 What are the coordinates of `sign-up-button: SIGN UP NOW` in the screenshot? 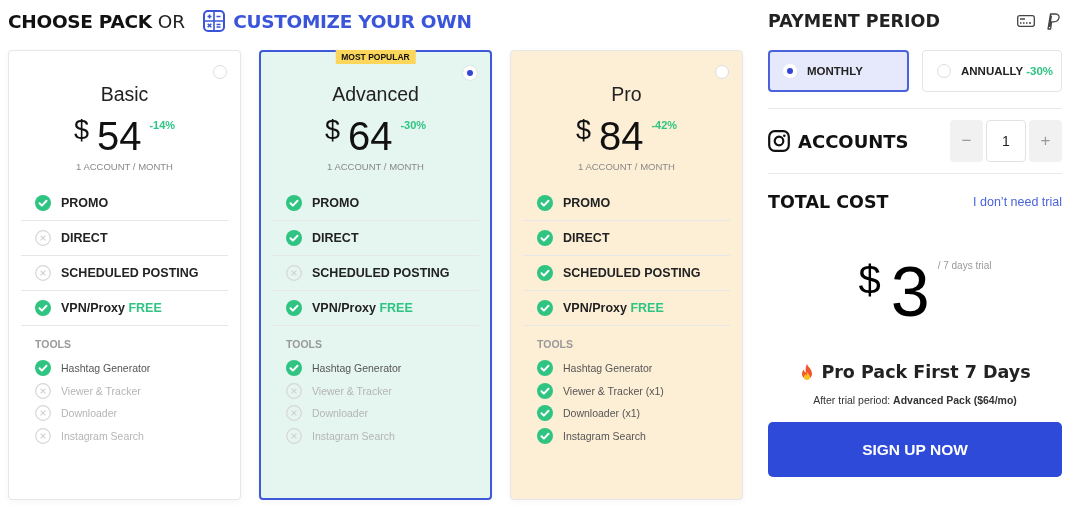 It's located at (915, 449).